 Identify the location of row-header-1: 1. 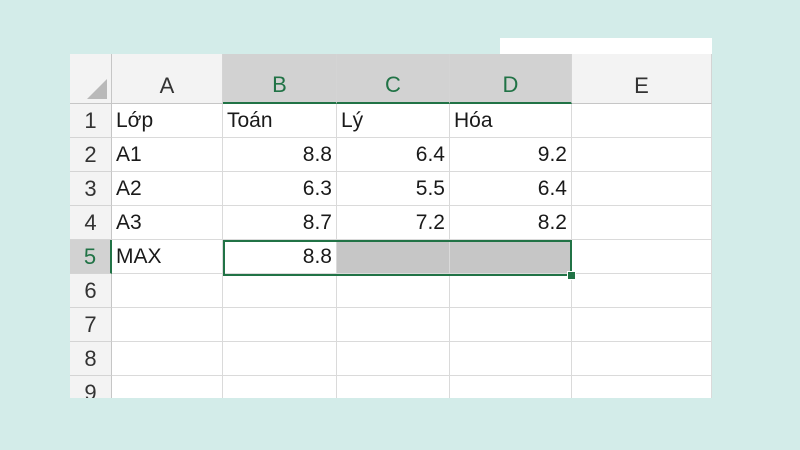
(91, 121).